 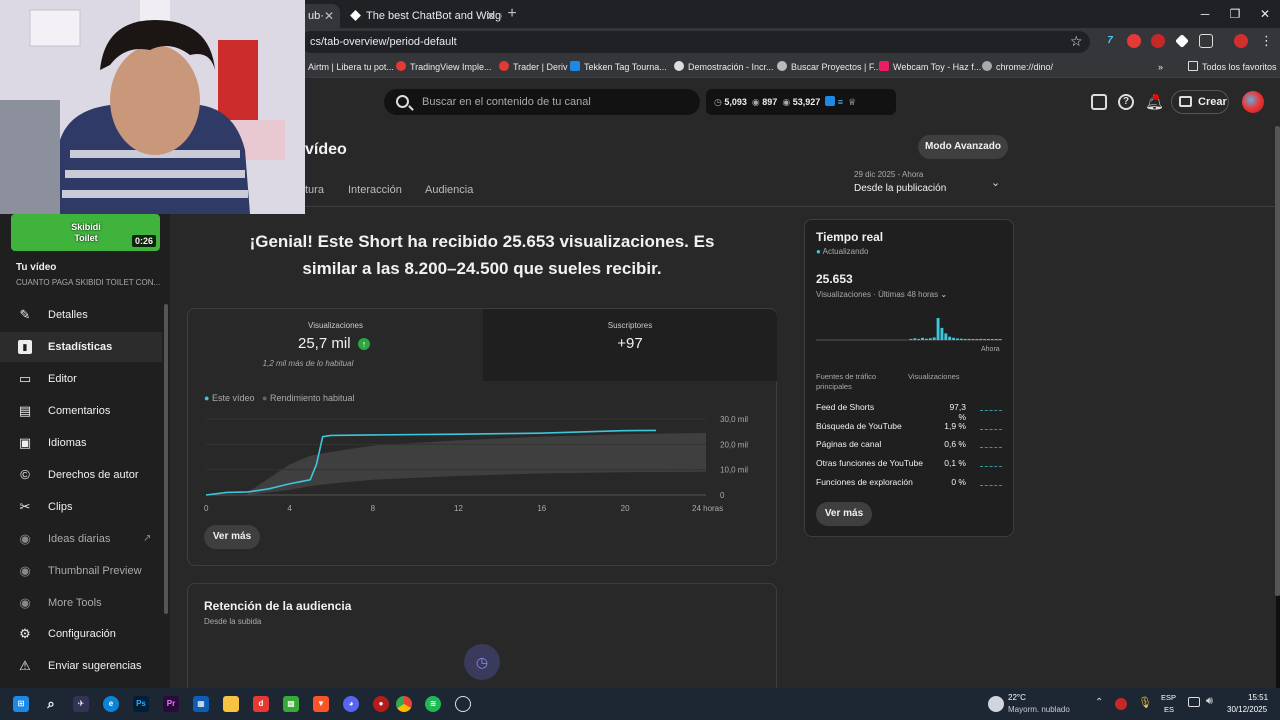 What do you see at coordinates (542, 102) in the screenshot?
I see `search-input: Buscar en el contenido de tu canal` at bounding box center [542, 102].